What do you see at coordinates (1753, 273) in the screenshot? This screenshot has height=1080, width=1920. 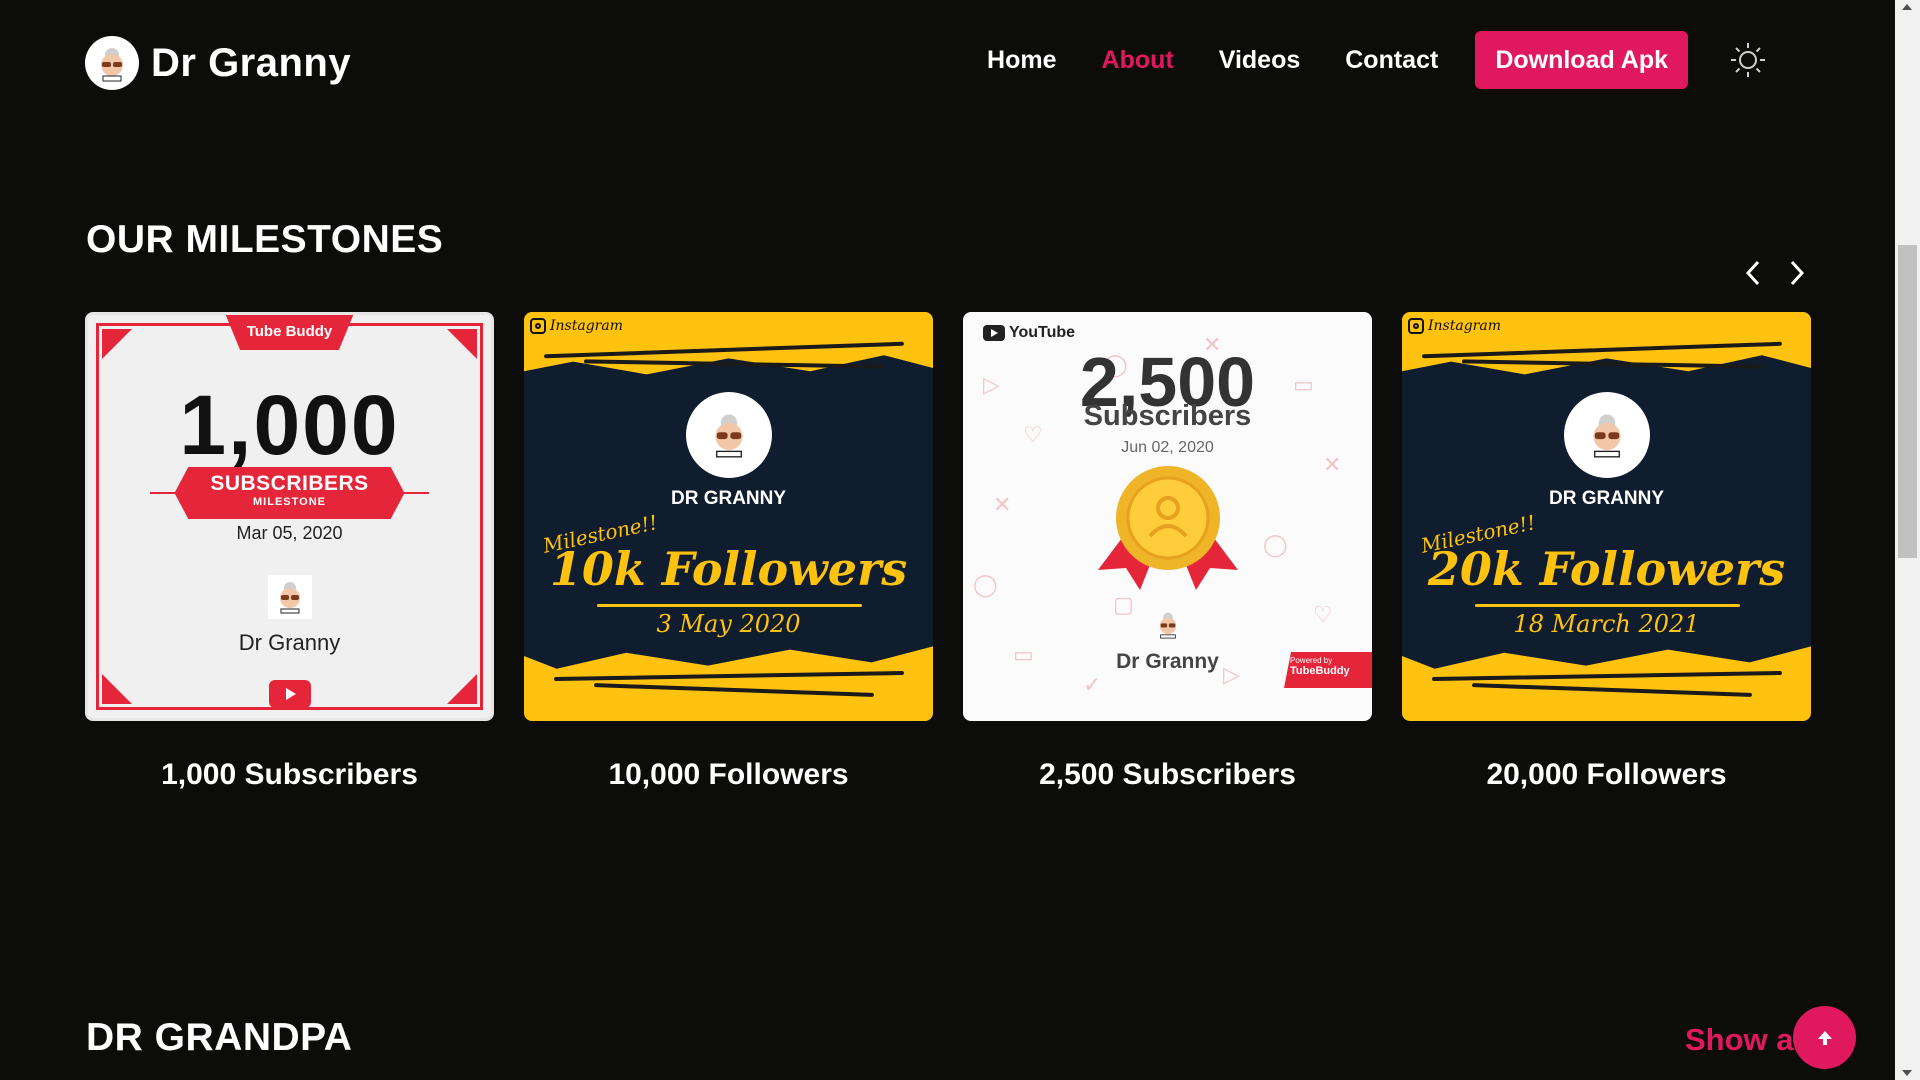 I see `chevron-left-icon` at bounding box center [1753, 273].